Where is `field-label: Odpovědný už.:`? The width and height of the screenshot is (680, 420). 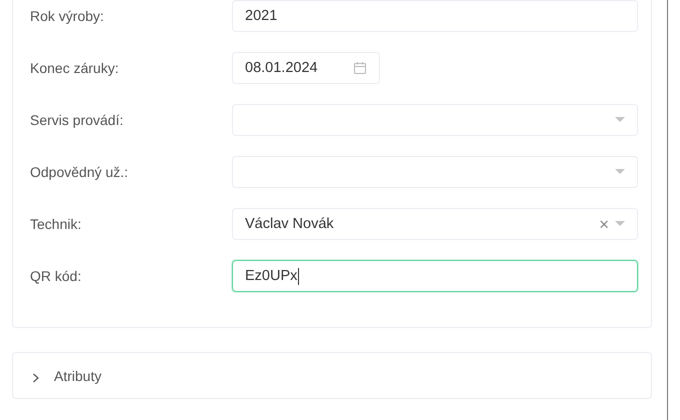 field-label: Odpovědný už.: is located at coordinates (79, 172).